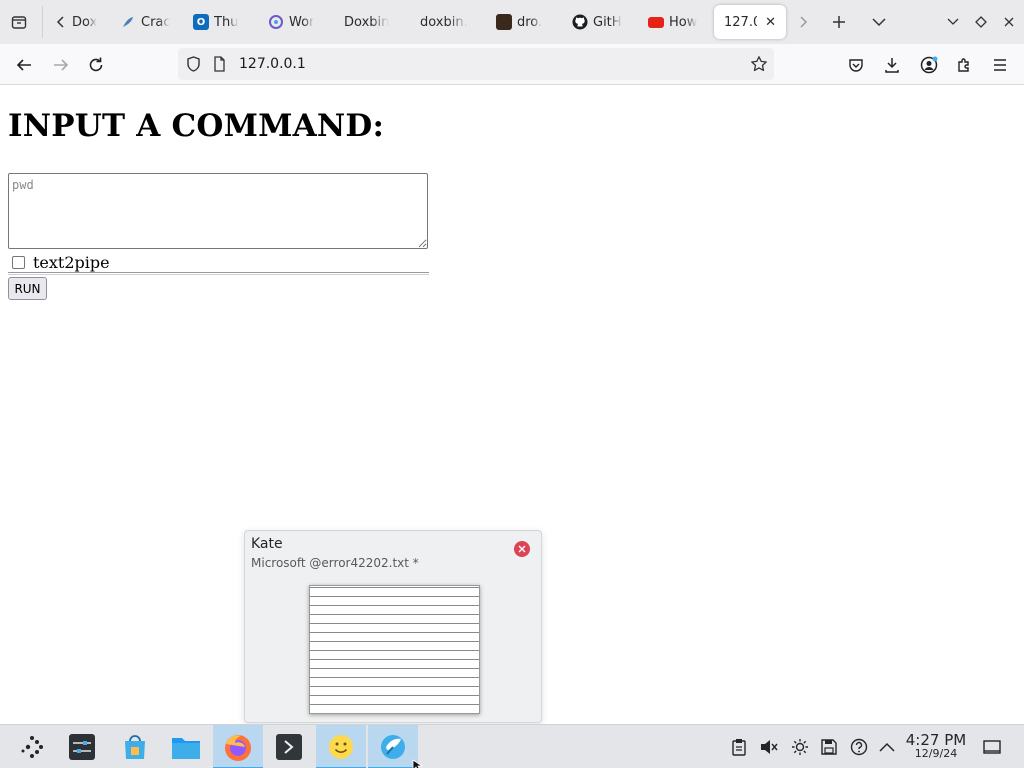 The image size is (1024, 768). I want to click on account-icon, so click(929, 65).